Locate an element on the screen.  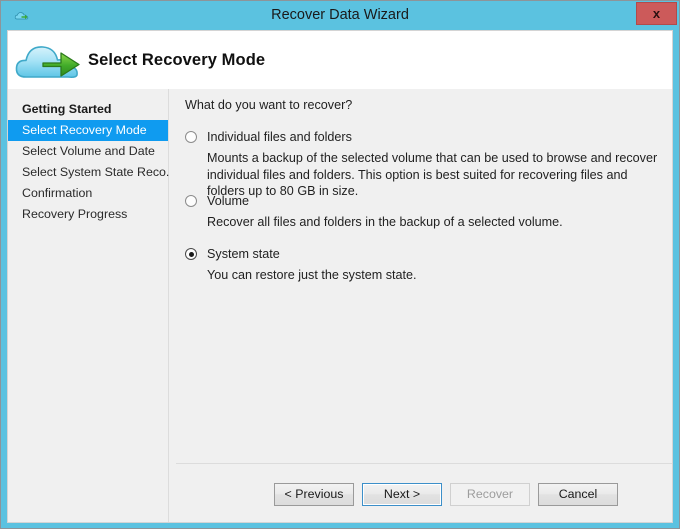
option-label-volume: Volume is located at coordinates (228, 201).